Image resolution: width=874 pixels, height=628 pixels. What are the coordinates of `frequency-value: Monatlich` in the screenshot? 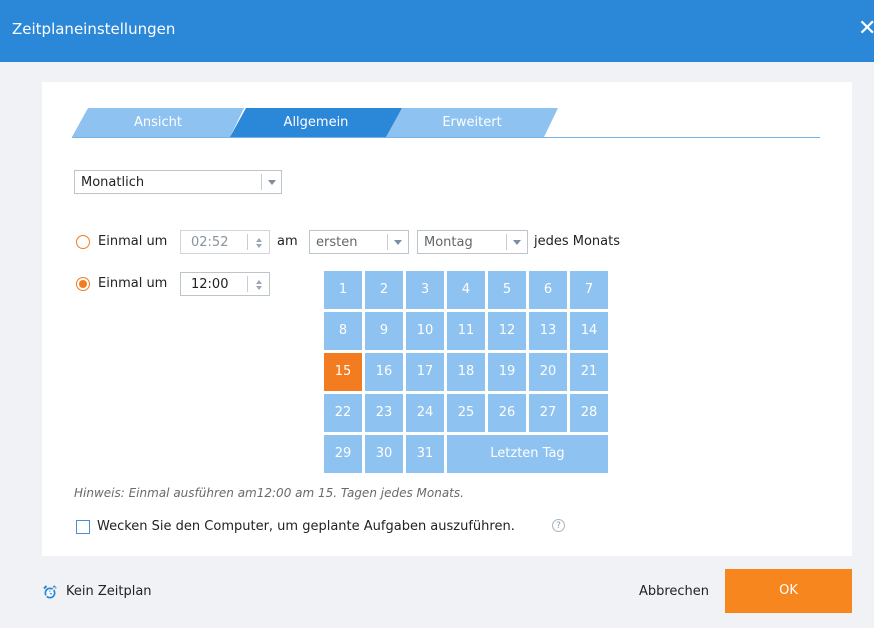 It's located at (113, 182).